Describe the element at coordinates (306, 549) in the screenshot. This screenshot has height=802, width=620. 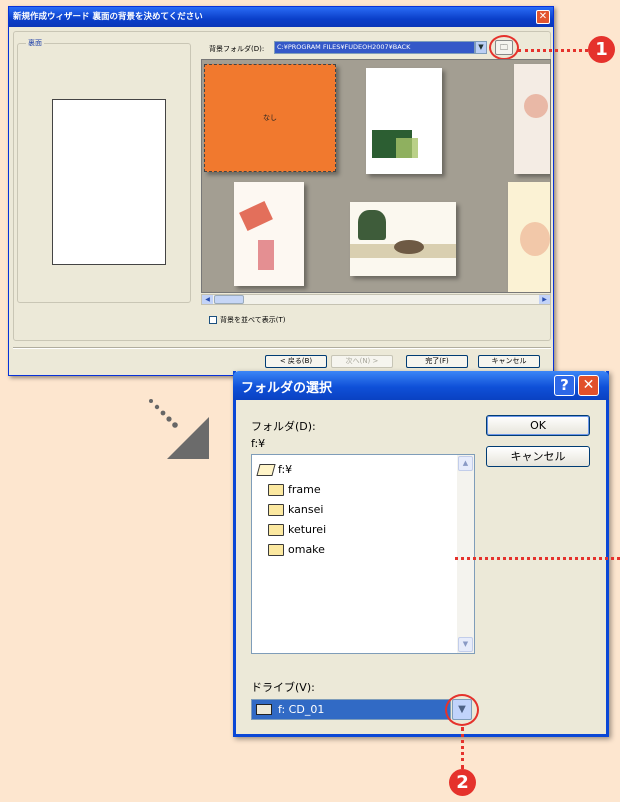
I see `tree-item-label: omake` at that location.